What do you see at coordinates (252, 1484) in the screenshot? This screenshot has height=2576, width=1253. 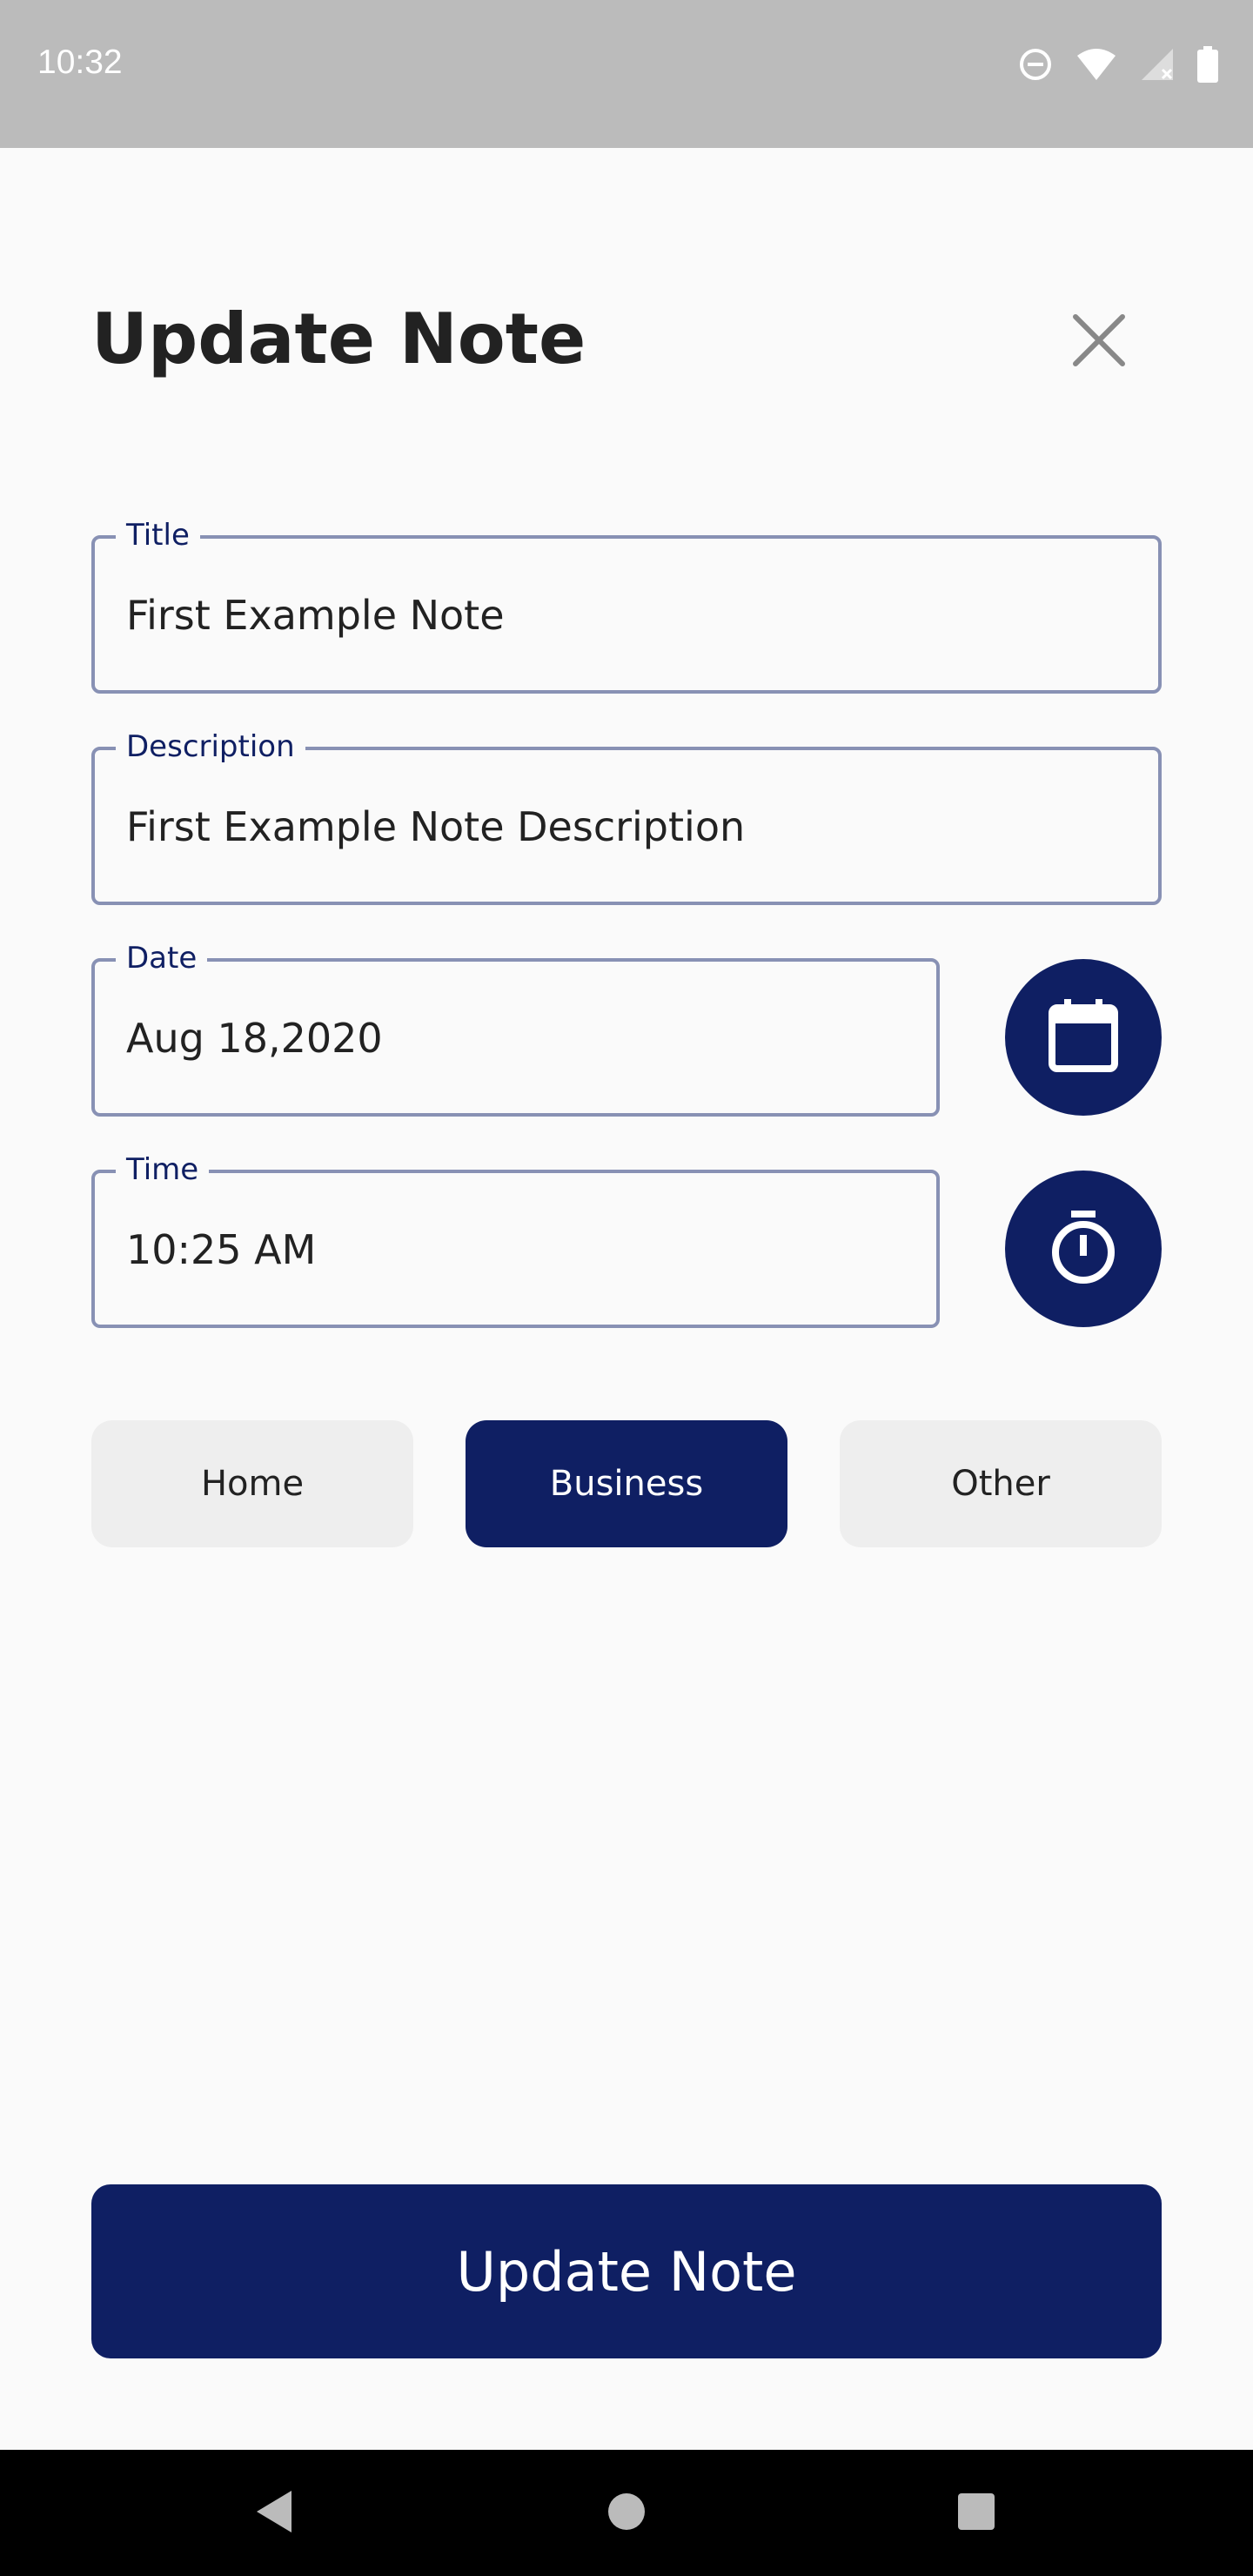 I see `category-chip-home: Home` at bounding box center [252, 1484].